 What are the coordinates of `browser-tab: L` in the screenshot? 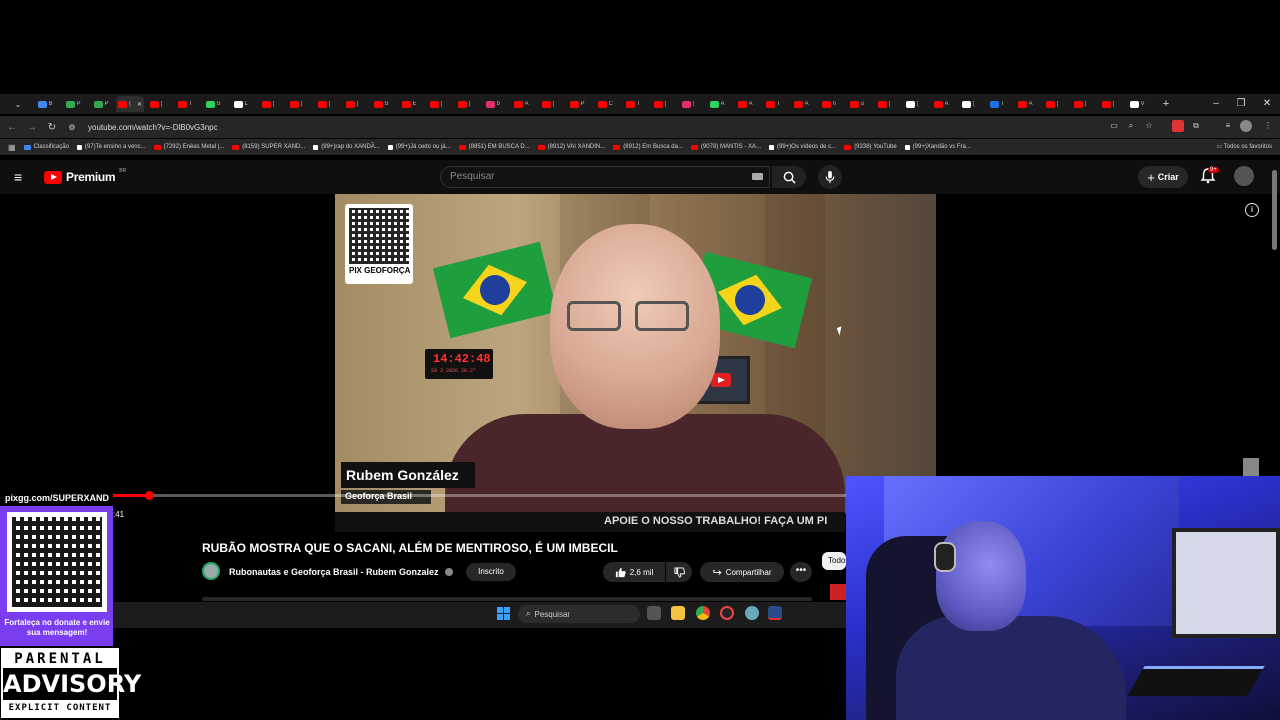 It's located at (242, 104).